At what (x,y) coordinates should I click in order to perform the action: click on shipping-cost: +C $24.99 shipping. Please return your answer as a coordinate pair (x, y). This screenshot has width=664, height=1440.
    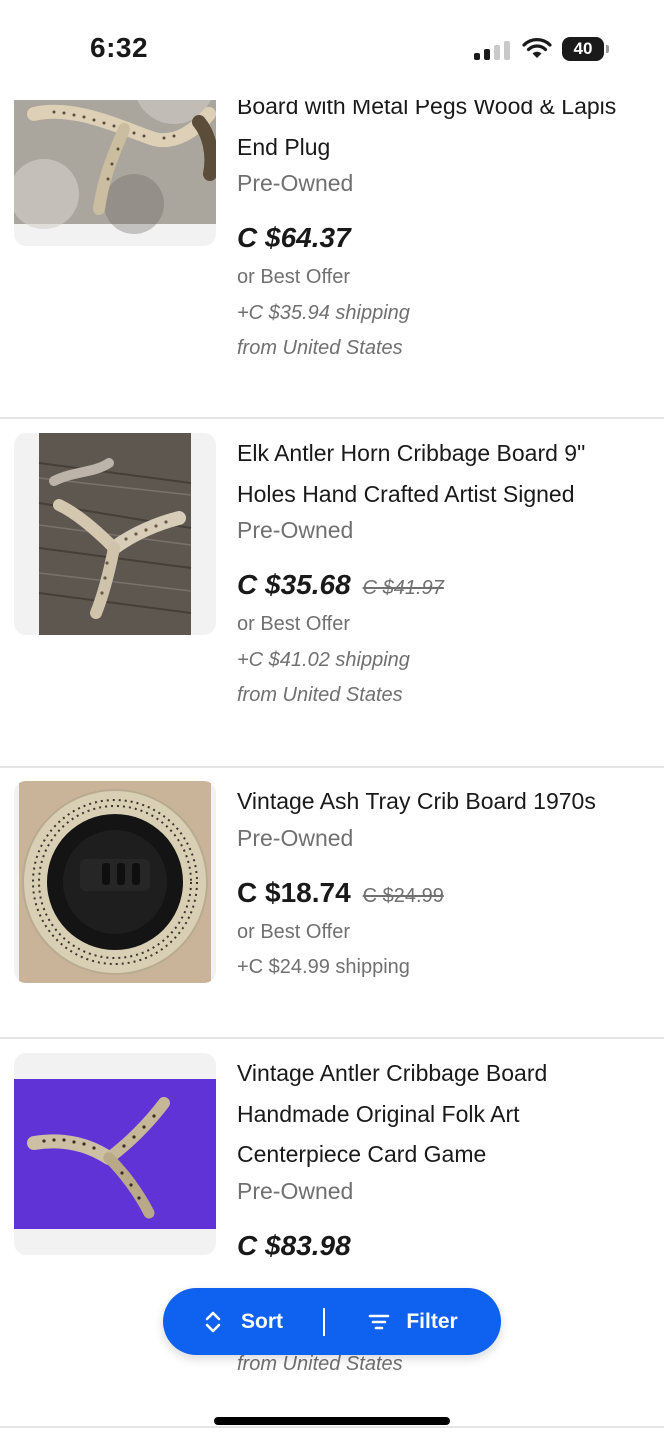
    Looking at the image, I should click on (323, 967).